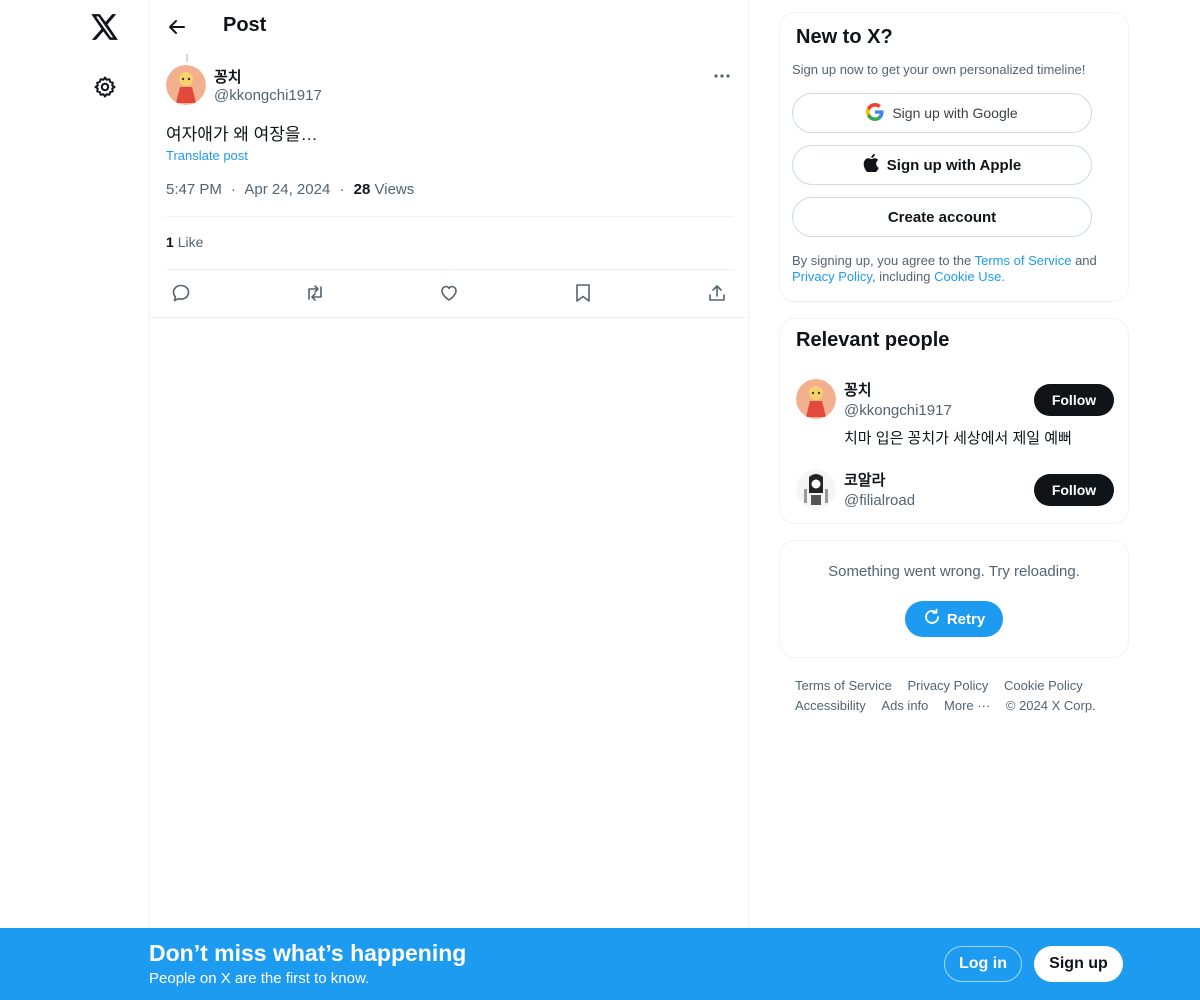  I want to click on privacy-link: Privacy Policy, so click(832, 276).